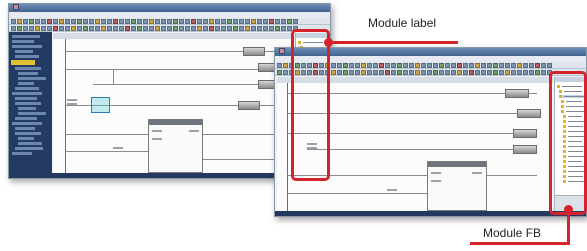 This screenshot has width=587, height=251. What do you see at coordinates (30, 105) in the screenshot?
I see `project-navigator` at bounding box center [30, 105].